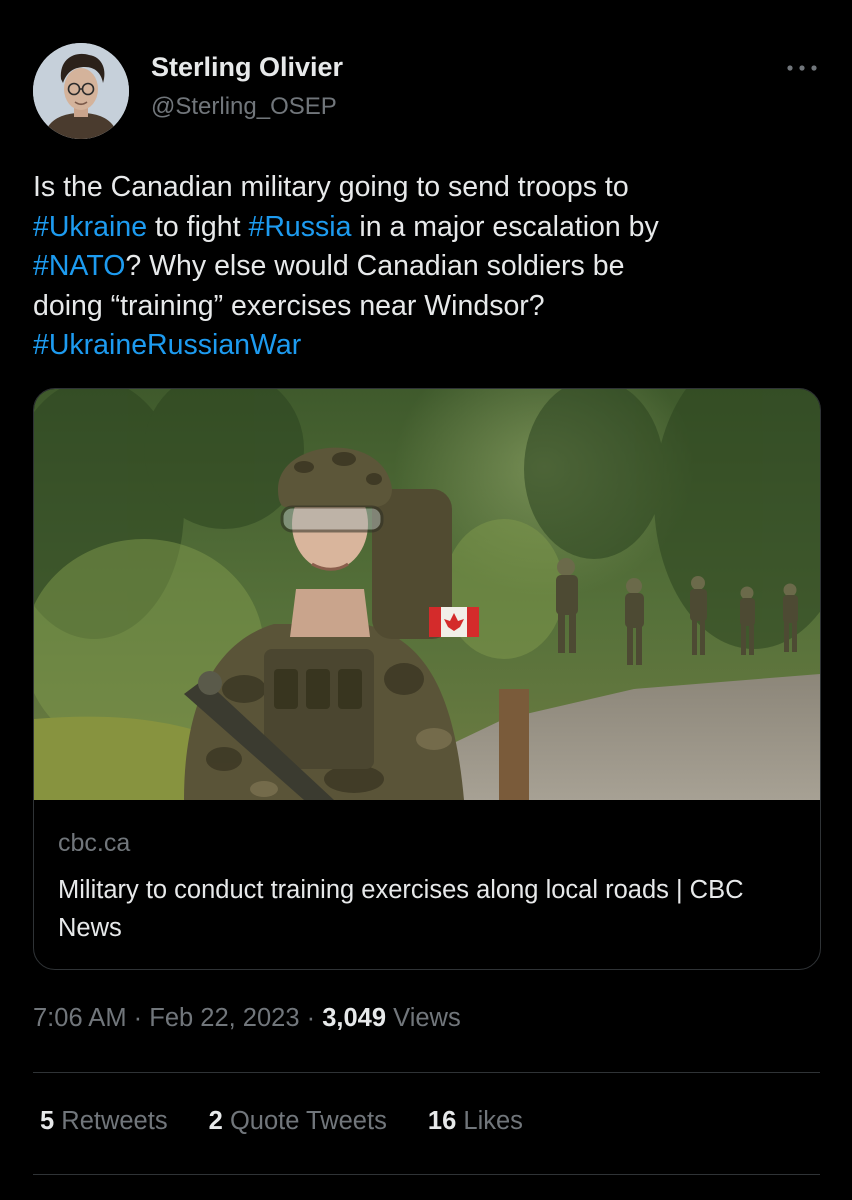 The image size is (852, 1200). Describe the element at coordinates (224, 1018) in the screenshot. I see `tweet-date: Feb 22, 2023` at that location.